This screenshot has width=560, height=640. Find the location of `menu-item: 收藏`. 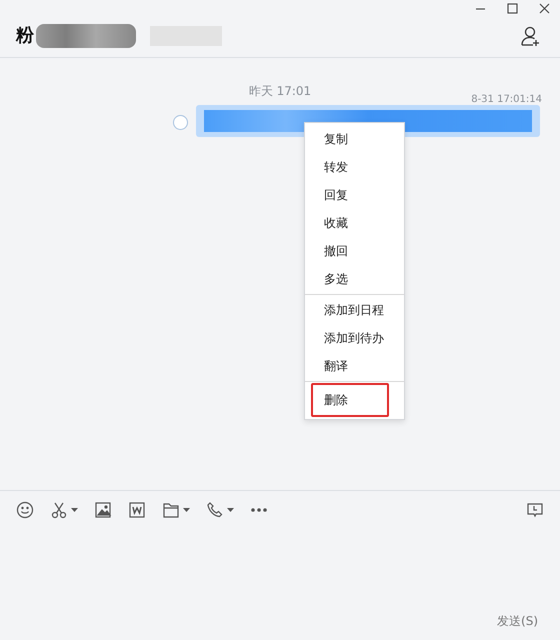

menu-item: 收藏 is located at coordinates (354, 223).